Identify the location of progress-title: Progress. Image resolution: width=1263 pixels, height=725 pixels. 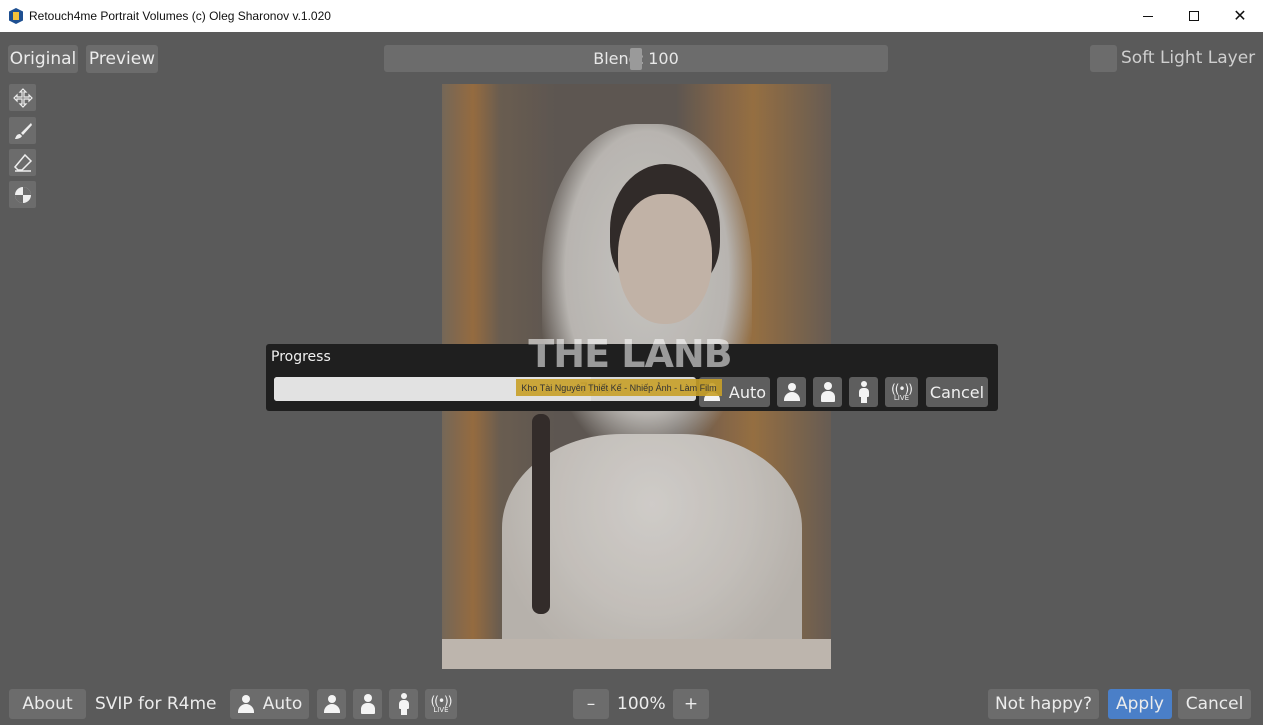
(301, 357).